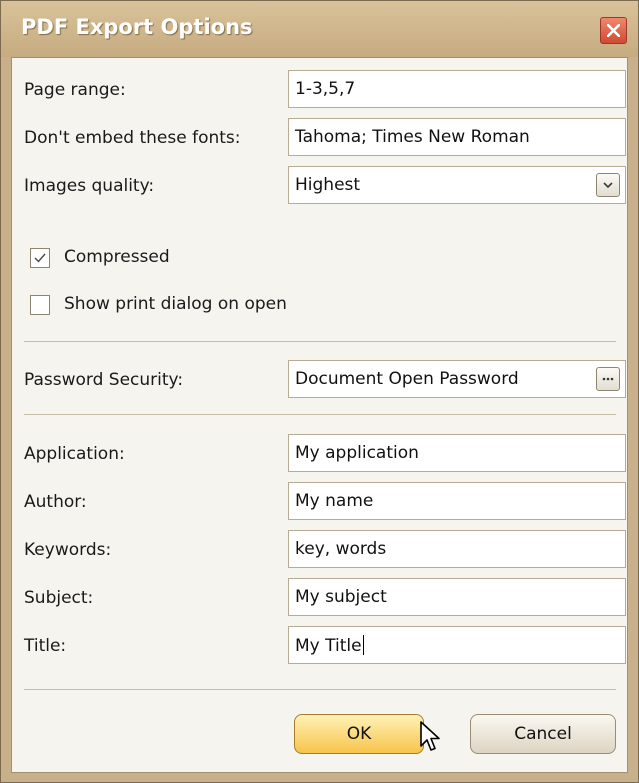 This screenshot has height=783, width=639. I want to click on title-bar: PDF Export Options, so click(319, 29).